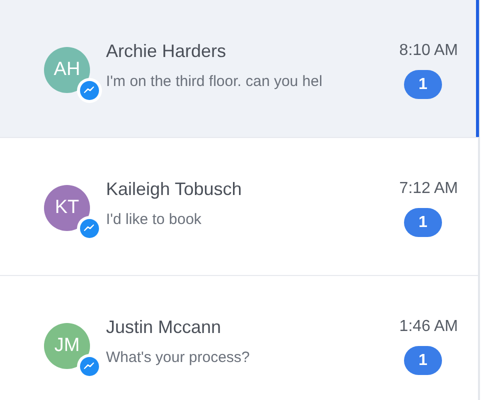 The image size is (481, 400). What do you see at coordinates (428, 51) in the screenshot?
I see `message-time: 8:10 AM` at bounding box center [428, 51].